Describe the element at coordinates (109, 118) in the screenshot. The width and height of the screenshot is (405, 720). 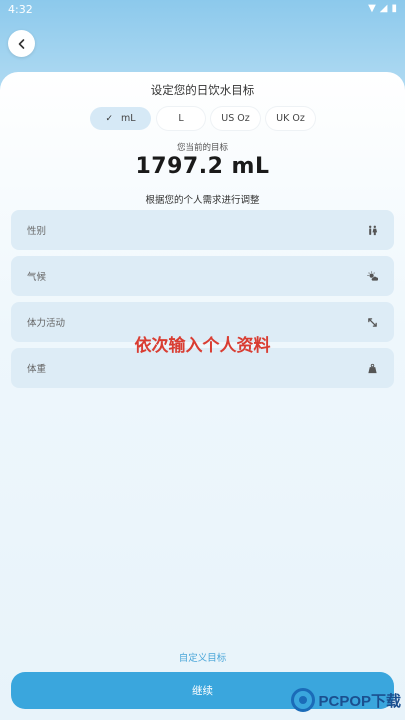
I see `check-icon: ✓` at that location.